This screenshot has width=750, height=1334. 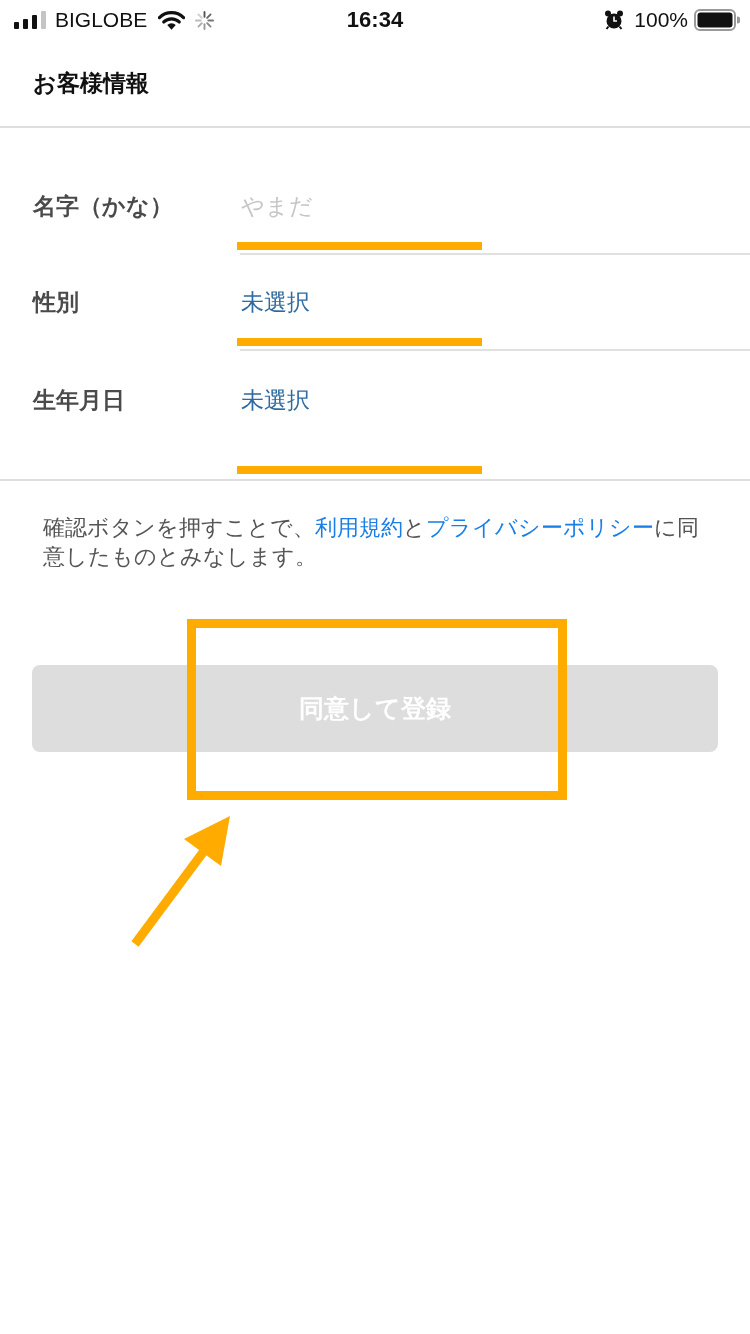 I want to click on status-time: 16:34, so click(x=375, y=20).